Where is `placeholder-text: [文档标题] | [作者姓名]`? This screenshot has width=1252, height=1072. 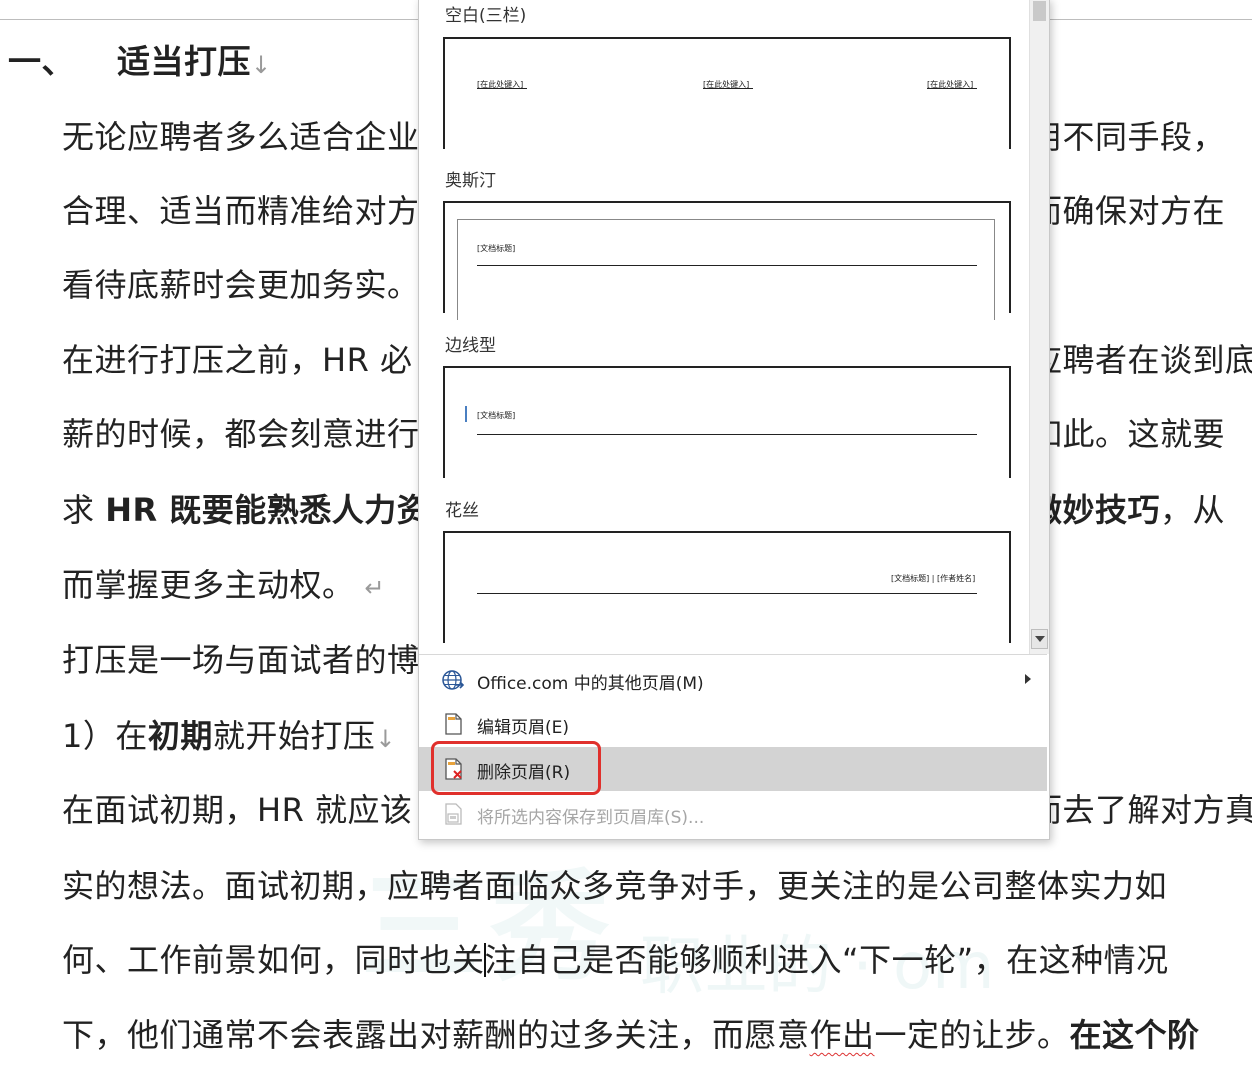
placeholder-text: [文档标题] | [作者姓名] is located at coordinates (933, 578).